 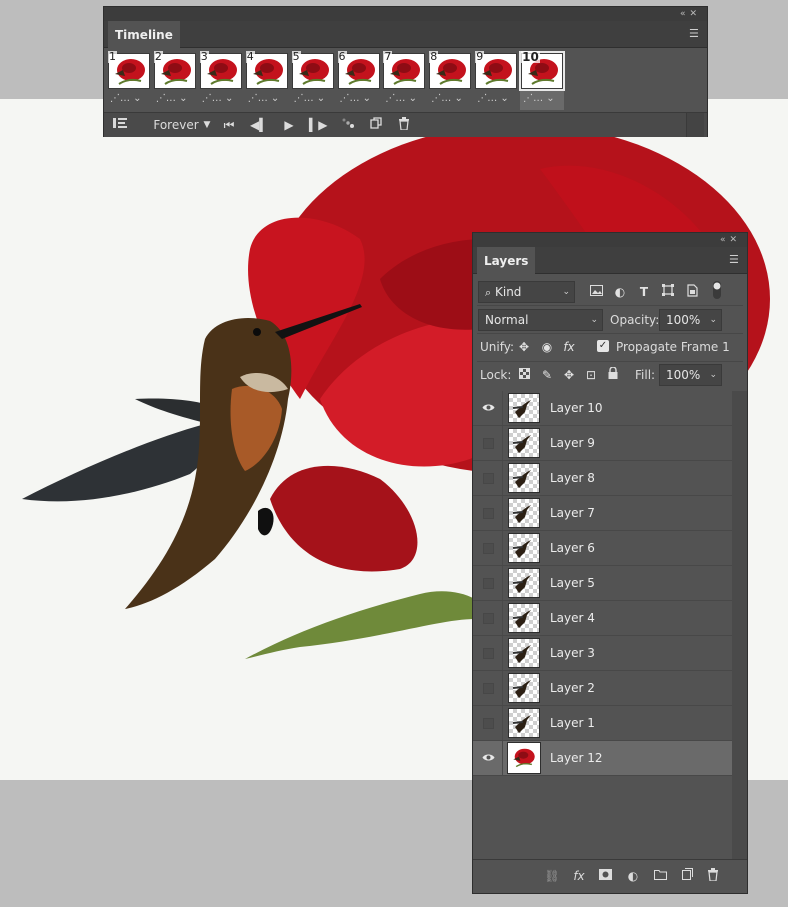 What do you see at coordinates (660, 876) in the screenshot?
I see `new-group-icon` at bounding box center [660, 876].